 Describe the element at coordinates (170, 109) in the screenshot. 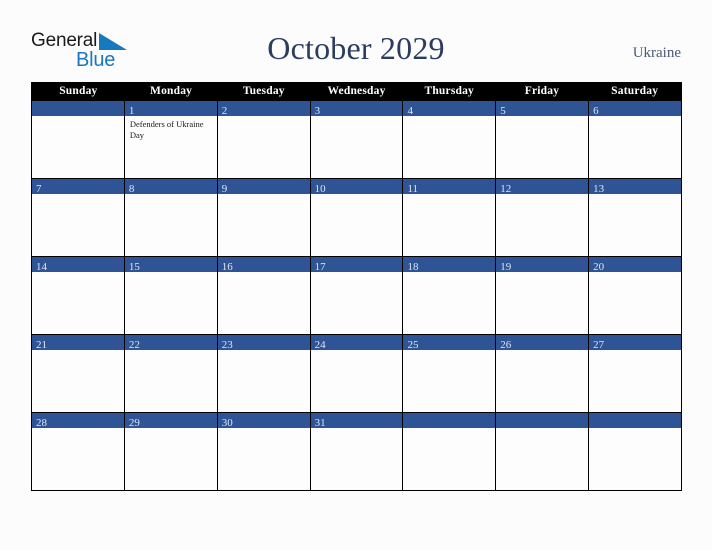

I see `day-number-band: 1` at that location.